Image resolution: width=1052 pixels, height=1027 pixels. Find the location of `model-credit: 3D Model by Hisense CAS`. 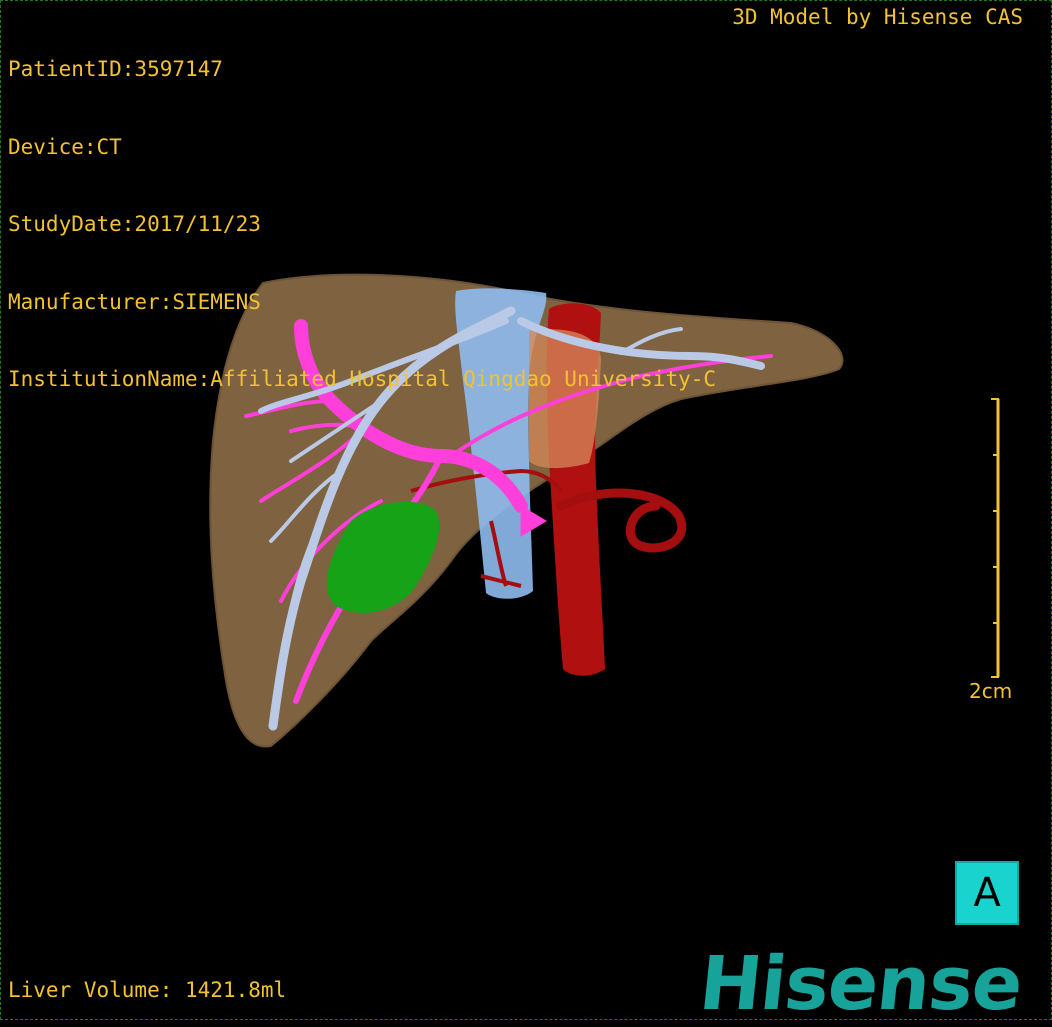

model-credit: 3D Model by Hisense CAS is located at coordinates (877, 17).